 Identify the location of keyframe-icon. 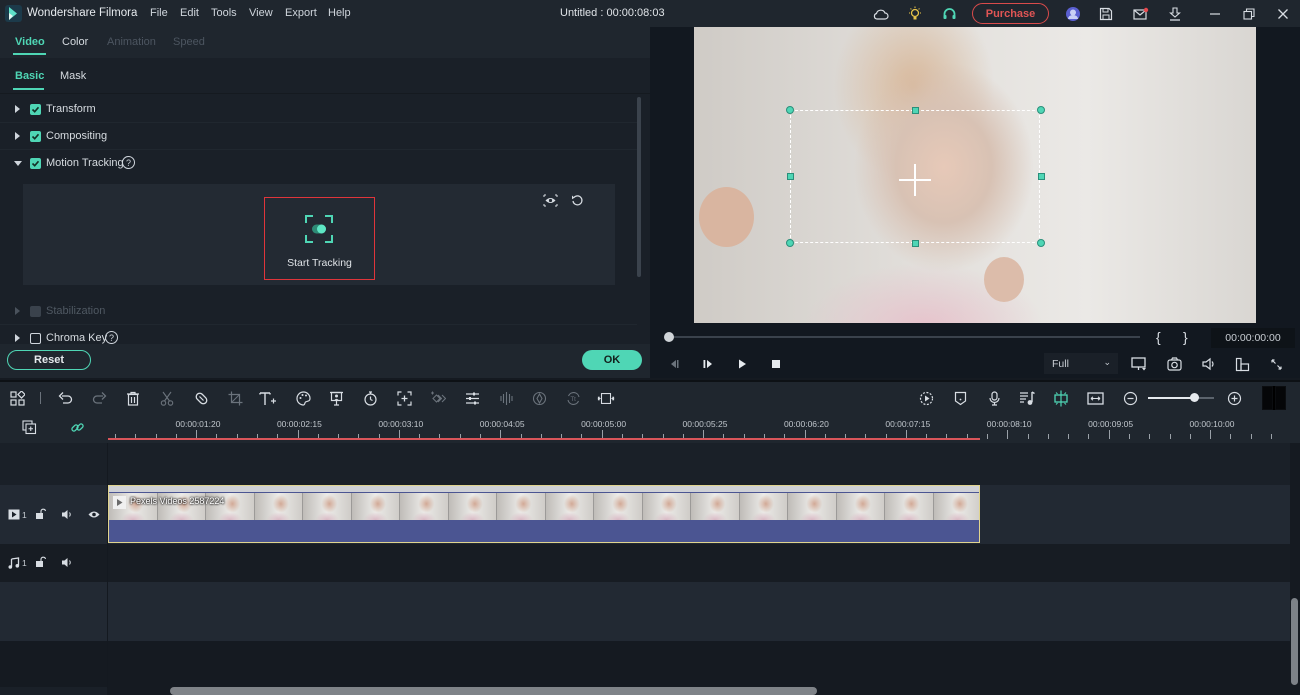
(438, 398).